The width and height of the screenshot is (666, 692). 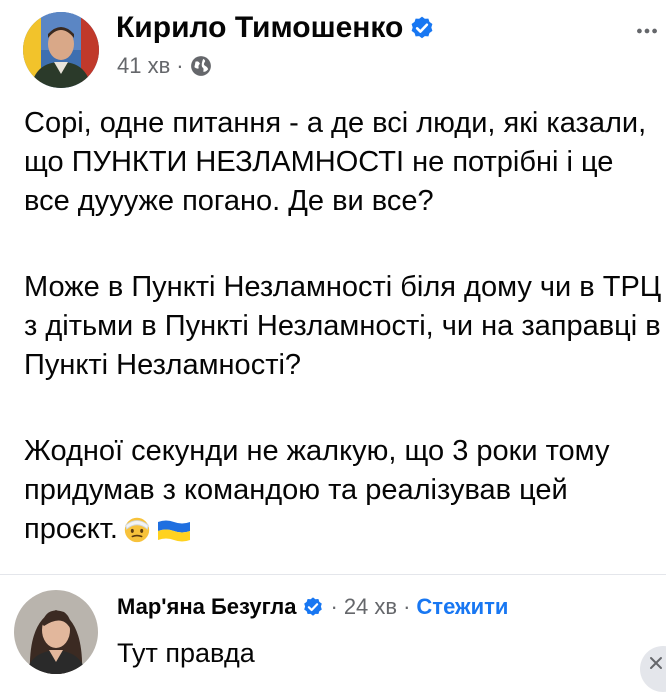 What do you see at coordinates (647, 31) in the screenshot?
I see `more-options-icon` at bounding box center [647, 31].